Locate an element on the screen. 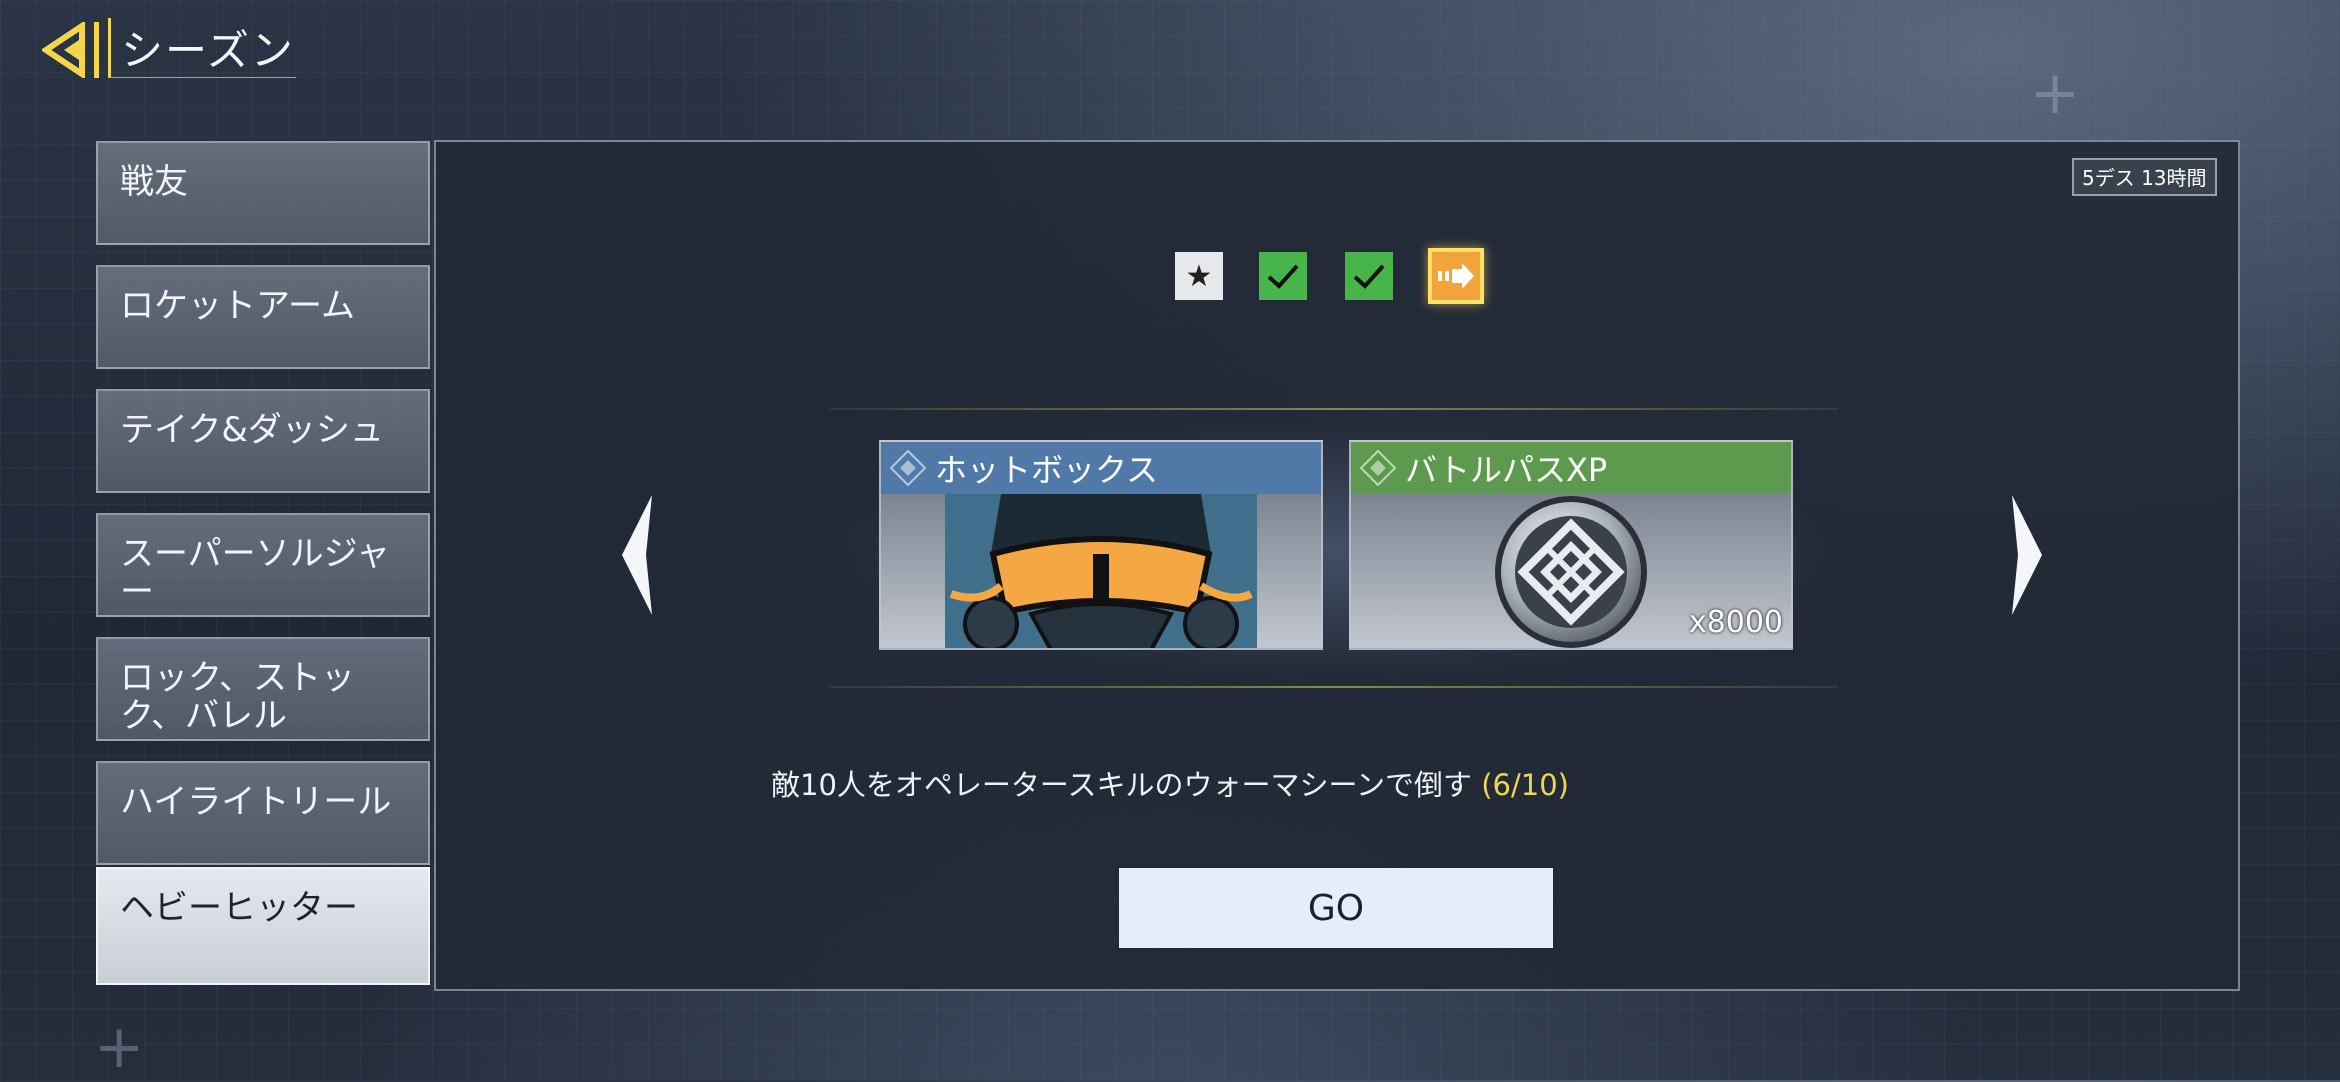  back-button is located at coordinates (76, 50).